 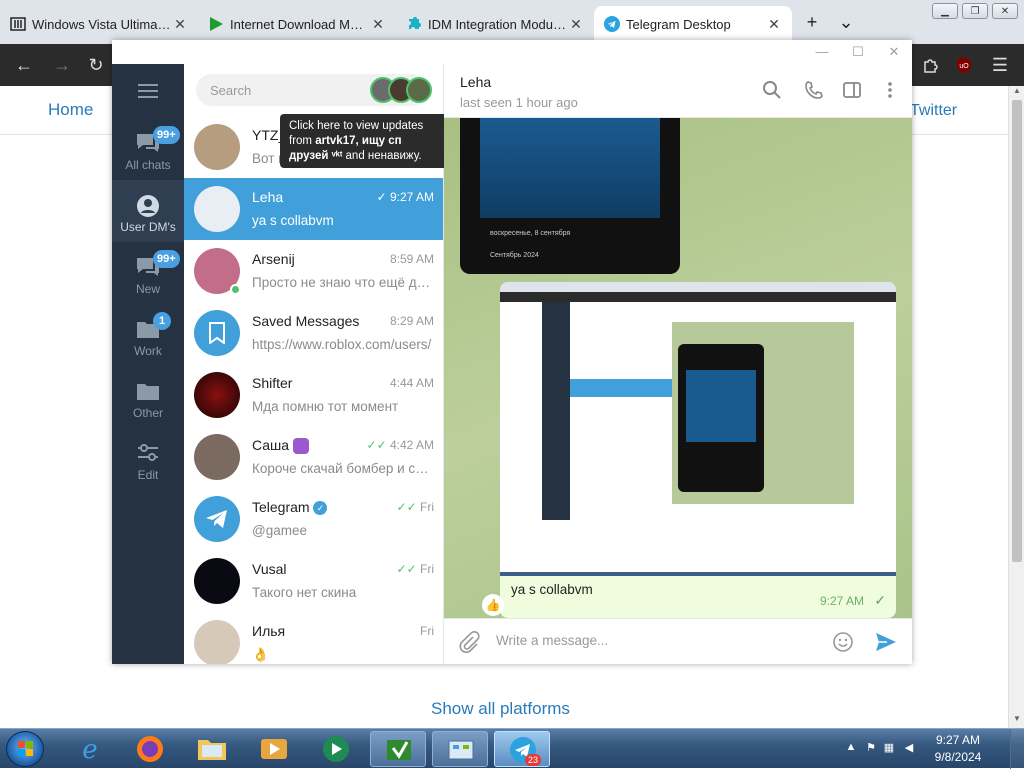 I want to click on telegram-taskbar-button: 23, so click(x=522, y=749).